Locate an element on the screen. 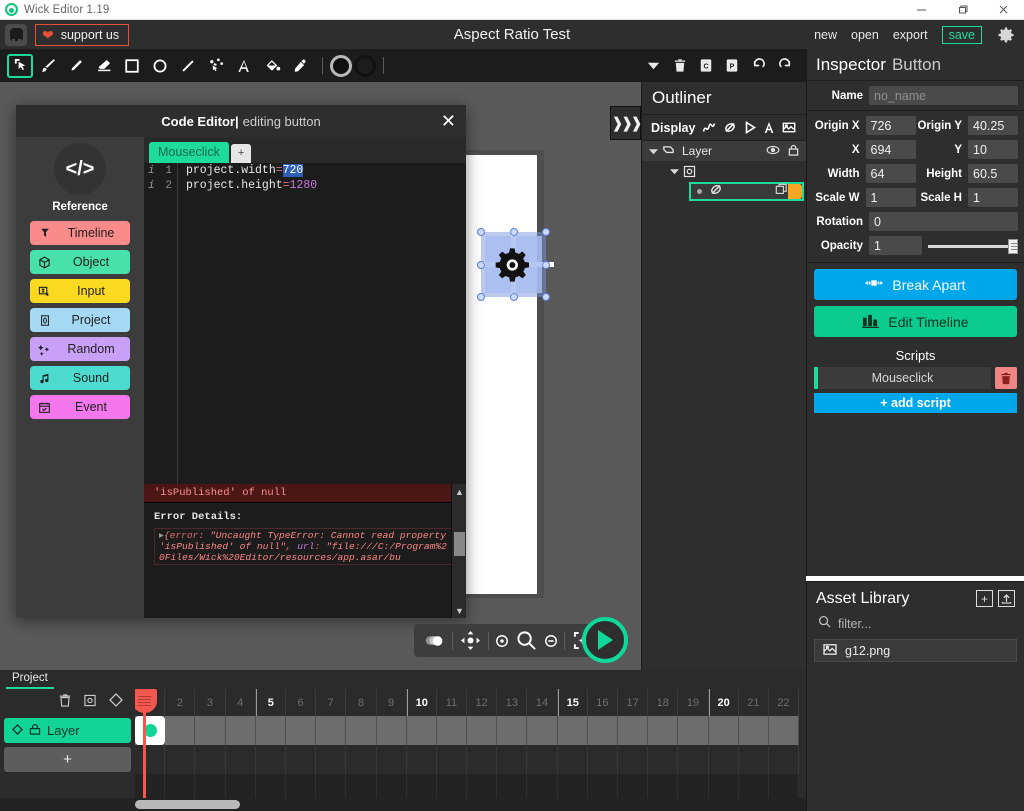  resize-handle-sw is located at coordinates (481, 297).